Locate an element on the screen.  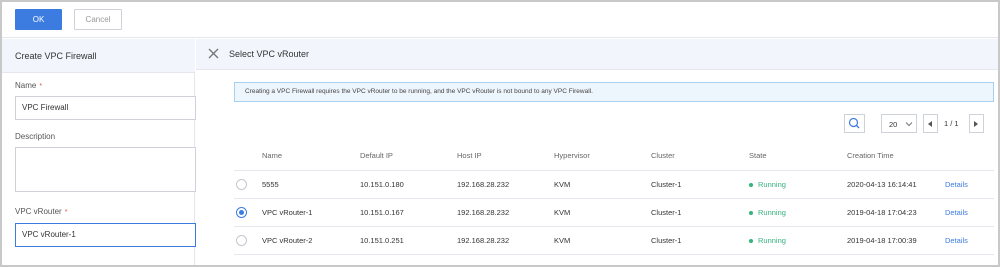
panel-header: Create VPC Firewall is located at coordinates (98, 56).